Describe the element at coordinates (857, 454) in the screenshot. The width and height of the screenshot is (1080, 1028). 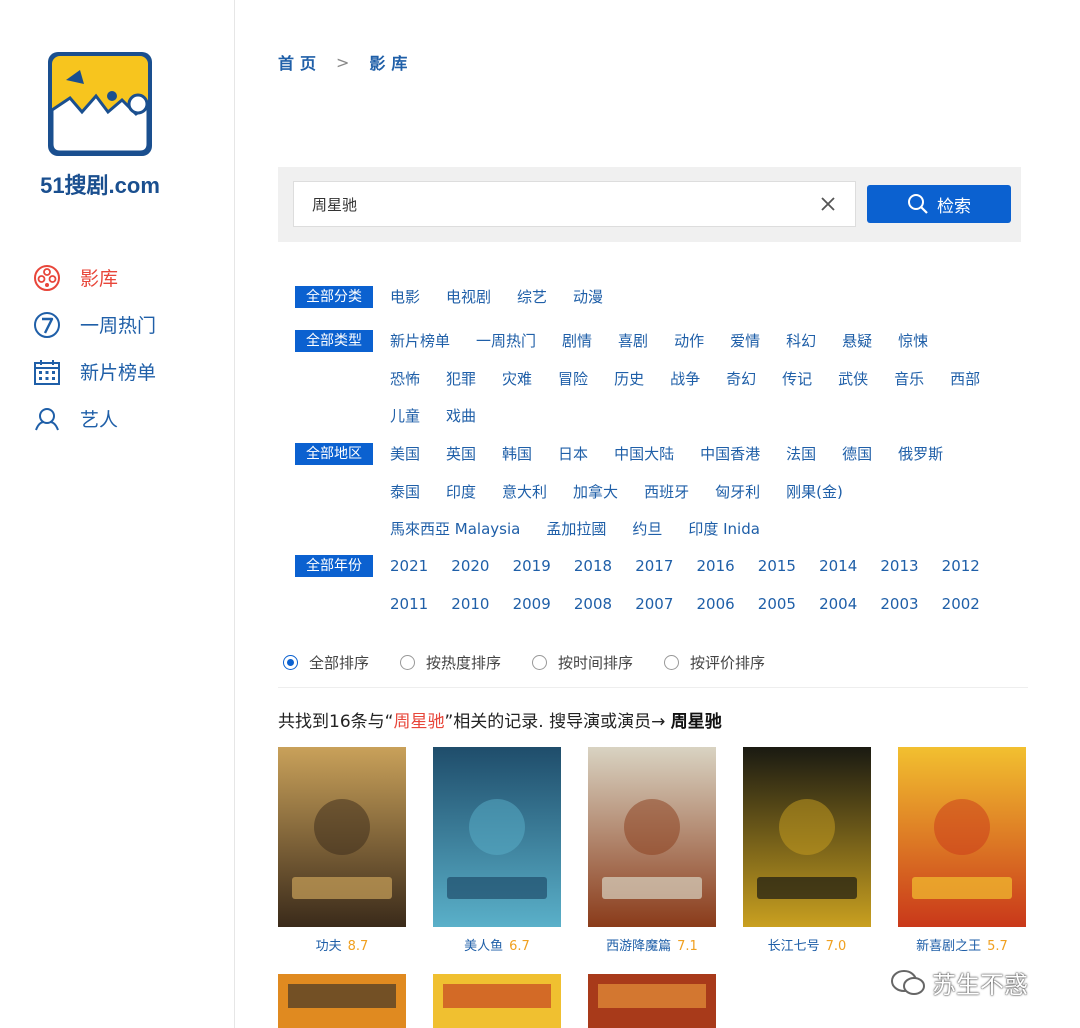
I see `filter-option-region: 德国` at that location.